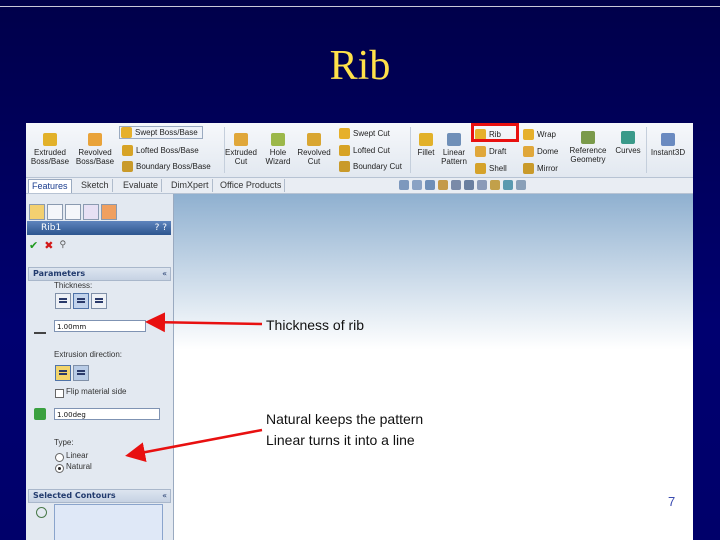 Image resolution: width=720 pixels, height=540 pixels. What do you see at coordinates (194, 387) in the screenshot?
I see `annotation-arrows` at bounding box center [194, 387].